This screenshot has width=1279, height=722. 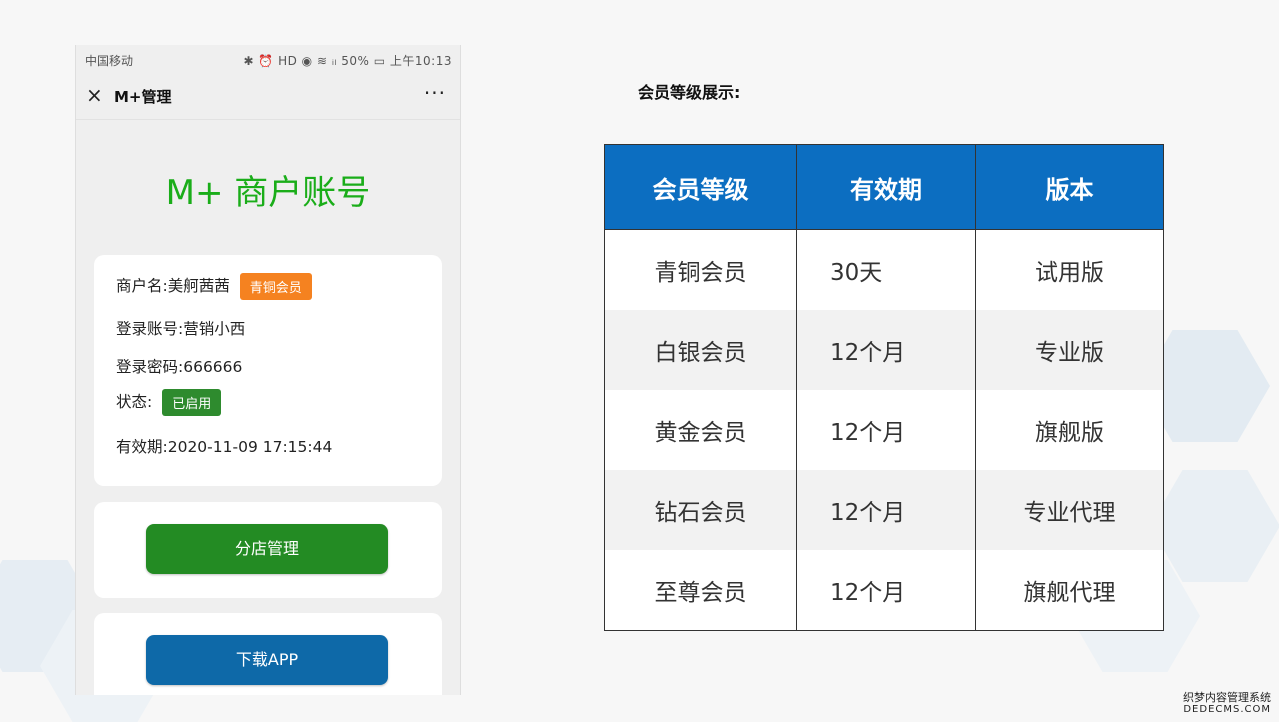 What do you see at coordinates (94, 95) in the screenshot?
I see `close-icon: ×` at bounding box center [94, 95].